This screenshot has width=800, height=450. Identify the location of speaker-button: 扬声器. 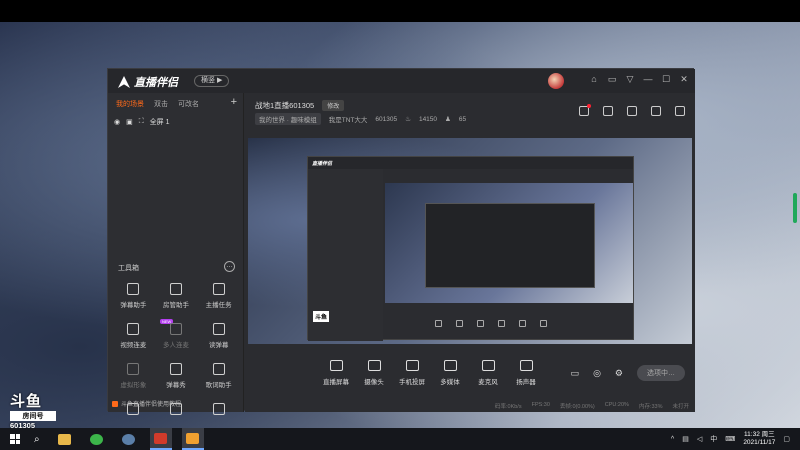
(526, 373).